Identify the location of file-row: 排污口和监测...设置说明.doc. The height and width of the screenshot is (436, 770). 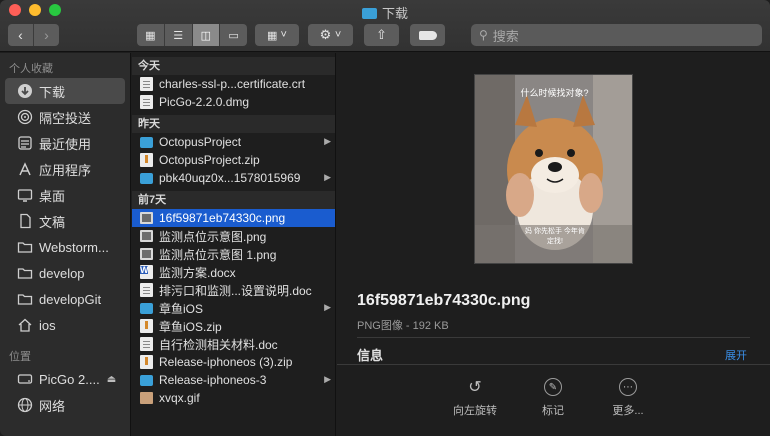
(233, 290).